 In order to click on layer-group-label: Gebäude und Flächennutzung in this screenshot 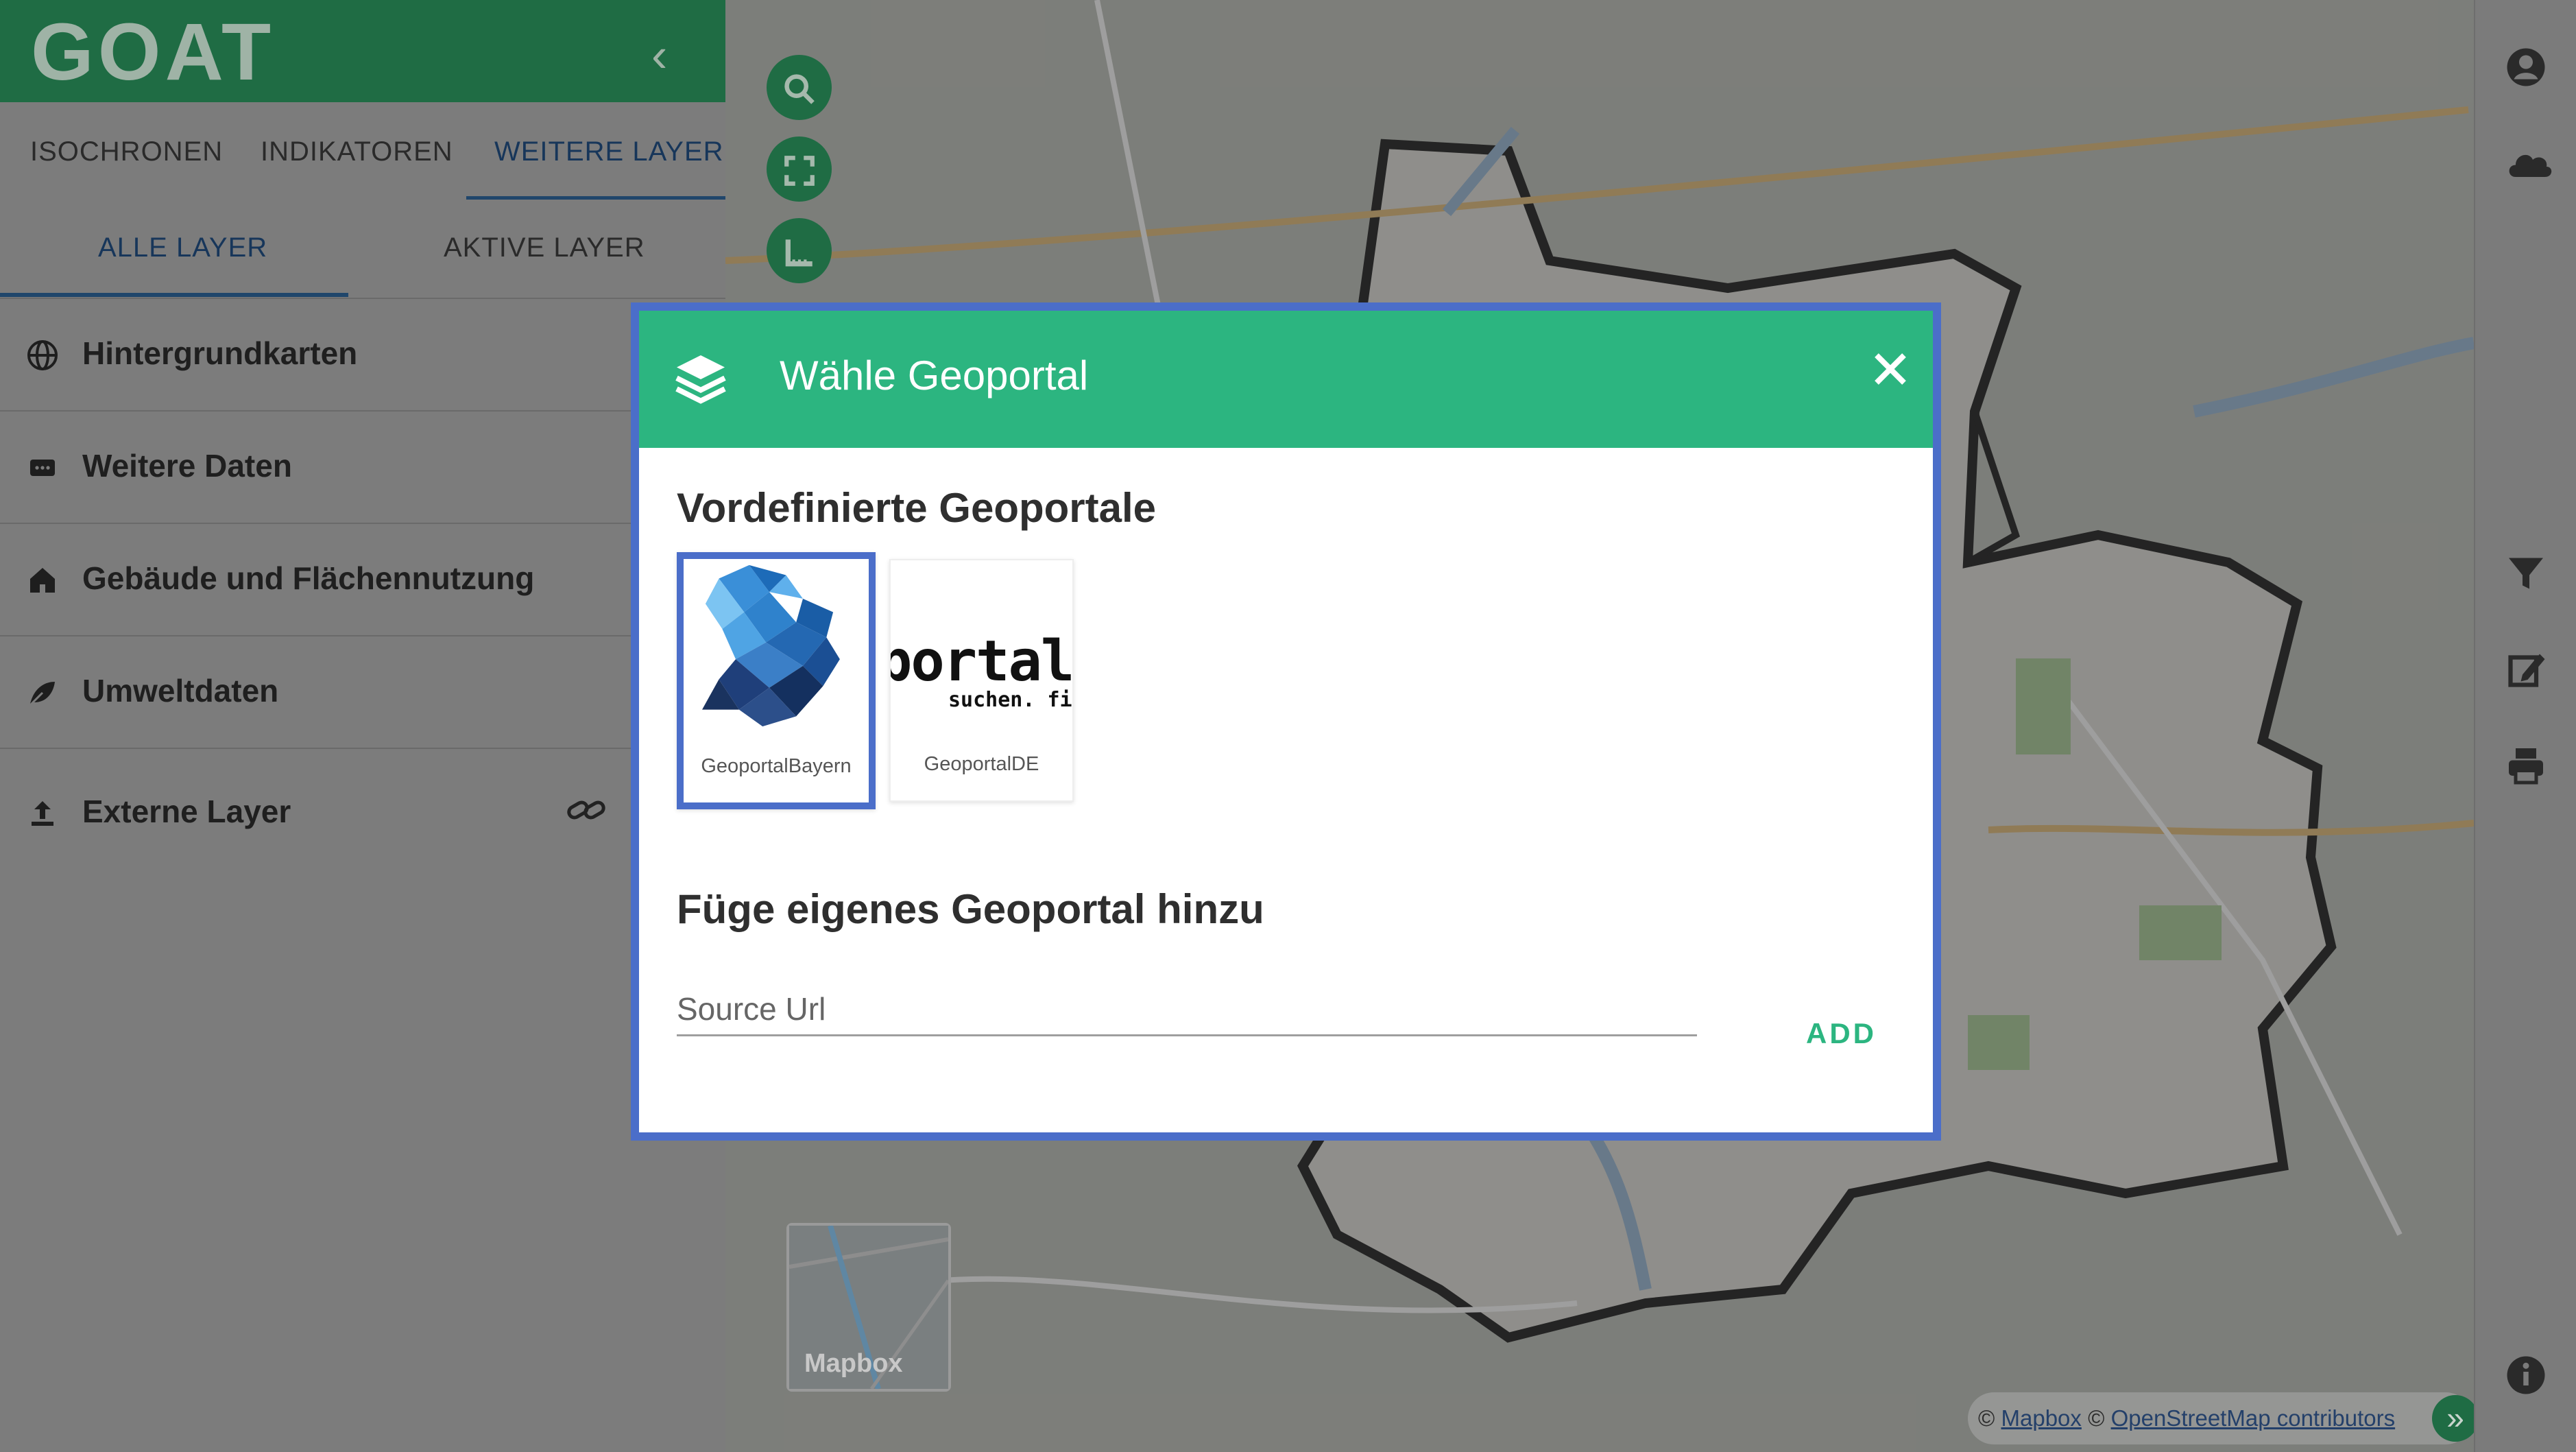, I will do `click(309, 578)`.